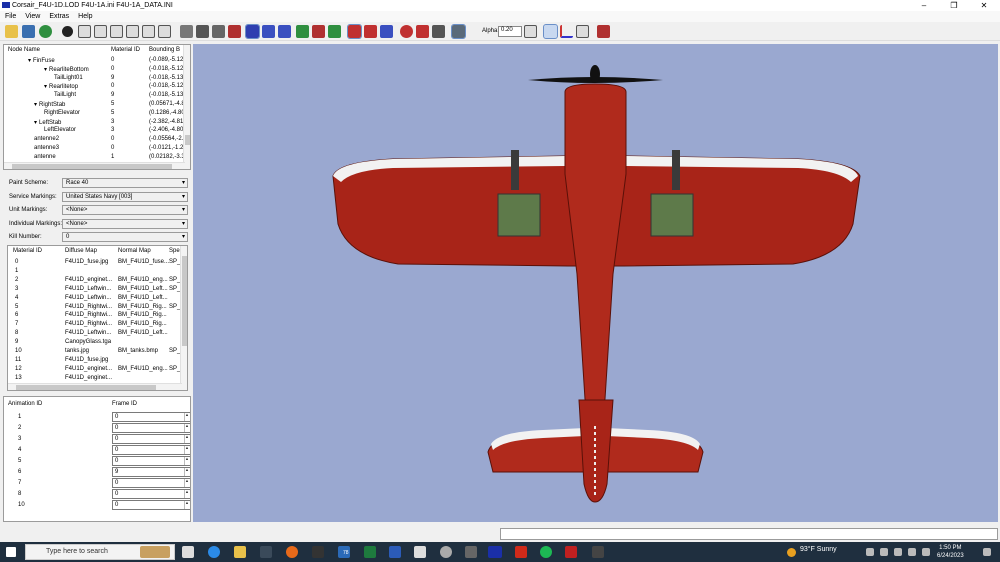 Image resolution: width=1000 pixels, height=562 pixels. I want to click on file-explorer-icon, so click(240, 552).